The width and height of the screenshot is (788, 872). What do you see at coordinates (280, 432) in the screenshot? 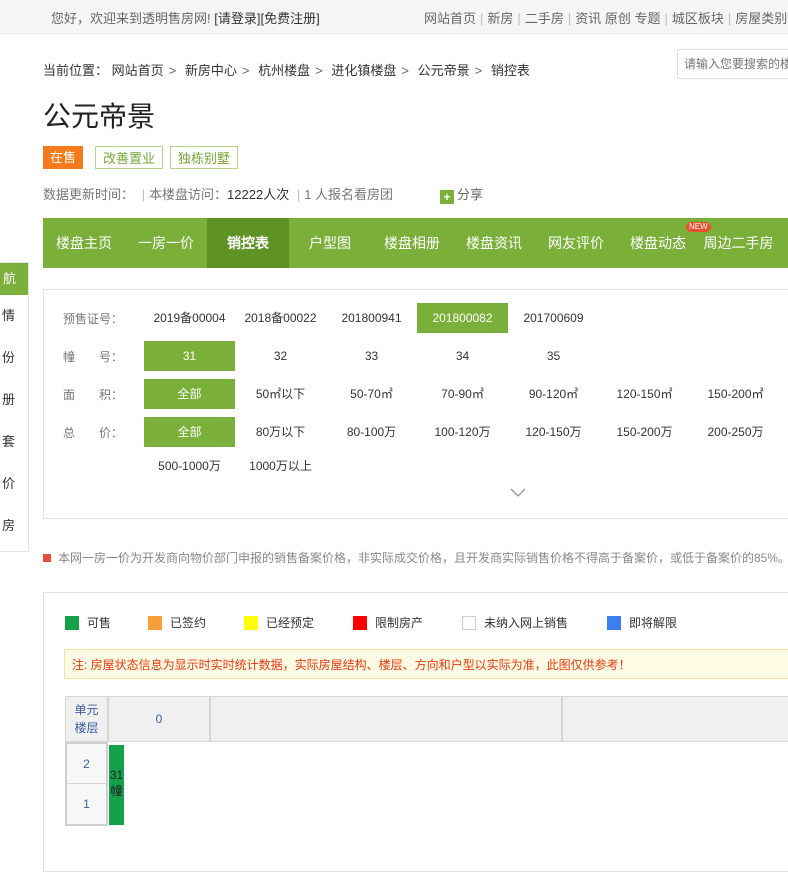
I see `price-option: 80万以下` at bounding box center [280, 432].